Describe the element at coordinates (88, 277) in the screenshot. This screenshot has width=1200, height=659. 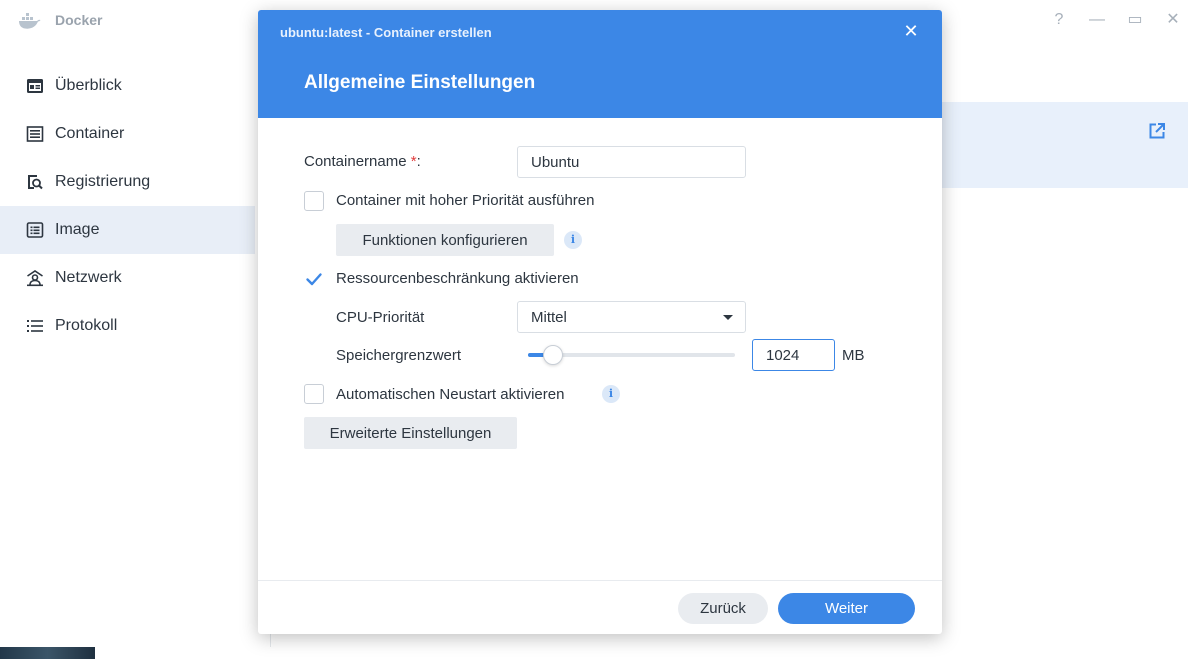
I see `sidebar-item-label: Netzwerk` at that location.